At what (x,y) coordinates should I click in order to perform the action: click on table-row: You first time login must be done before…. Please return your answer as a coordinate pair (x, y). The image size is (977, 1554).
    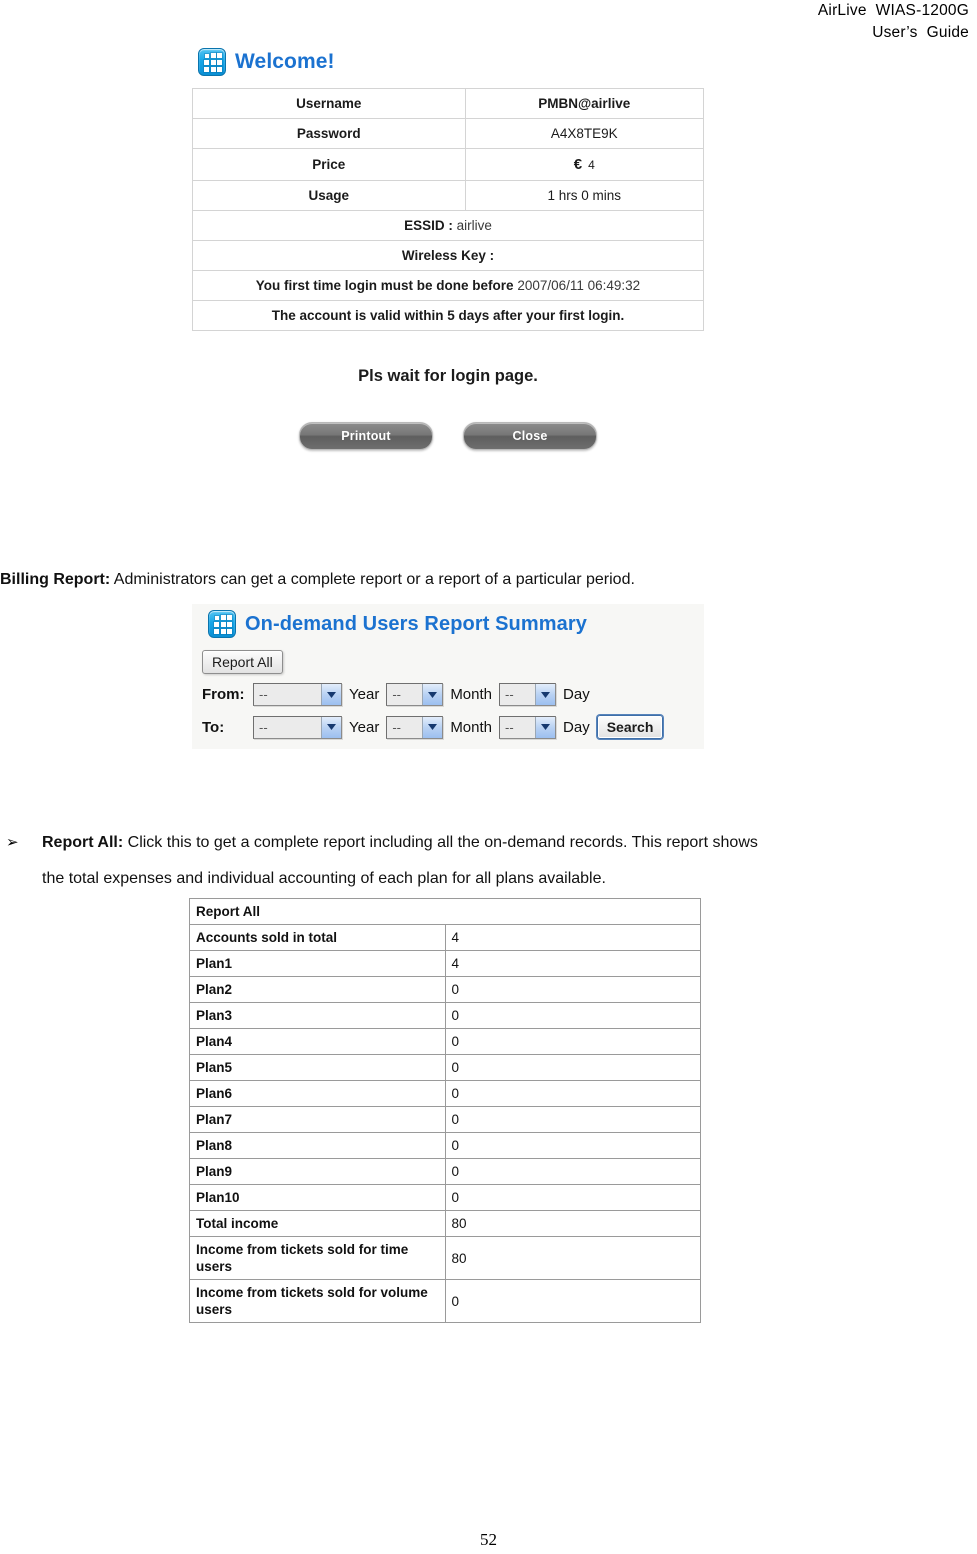
    Looking at the image, I should click on (448, 285).